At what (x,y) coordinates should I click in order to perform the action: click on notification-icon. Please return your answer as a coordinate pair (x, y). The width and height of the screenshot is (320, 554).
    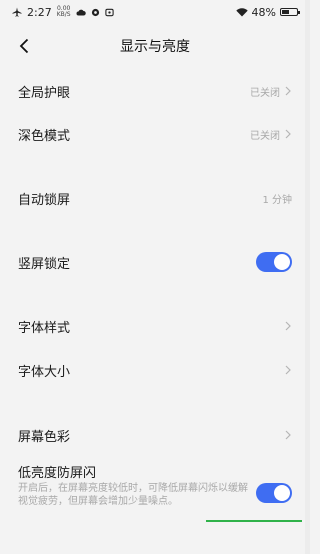
    Looking at the image, I should click on (109, 12).